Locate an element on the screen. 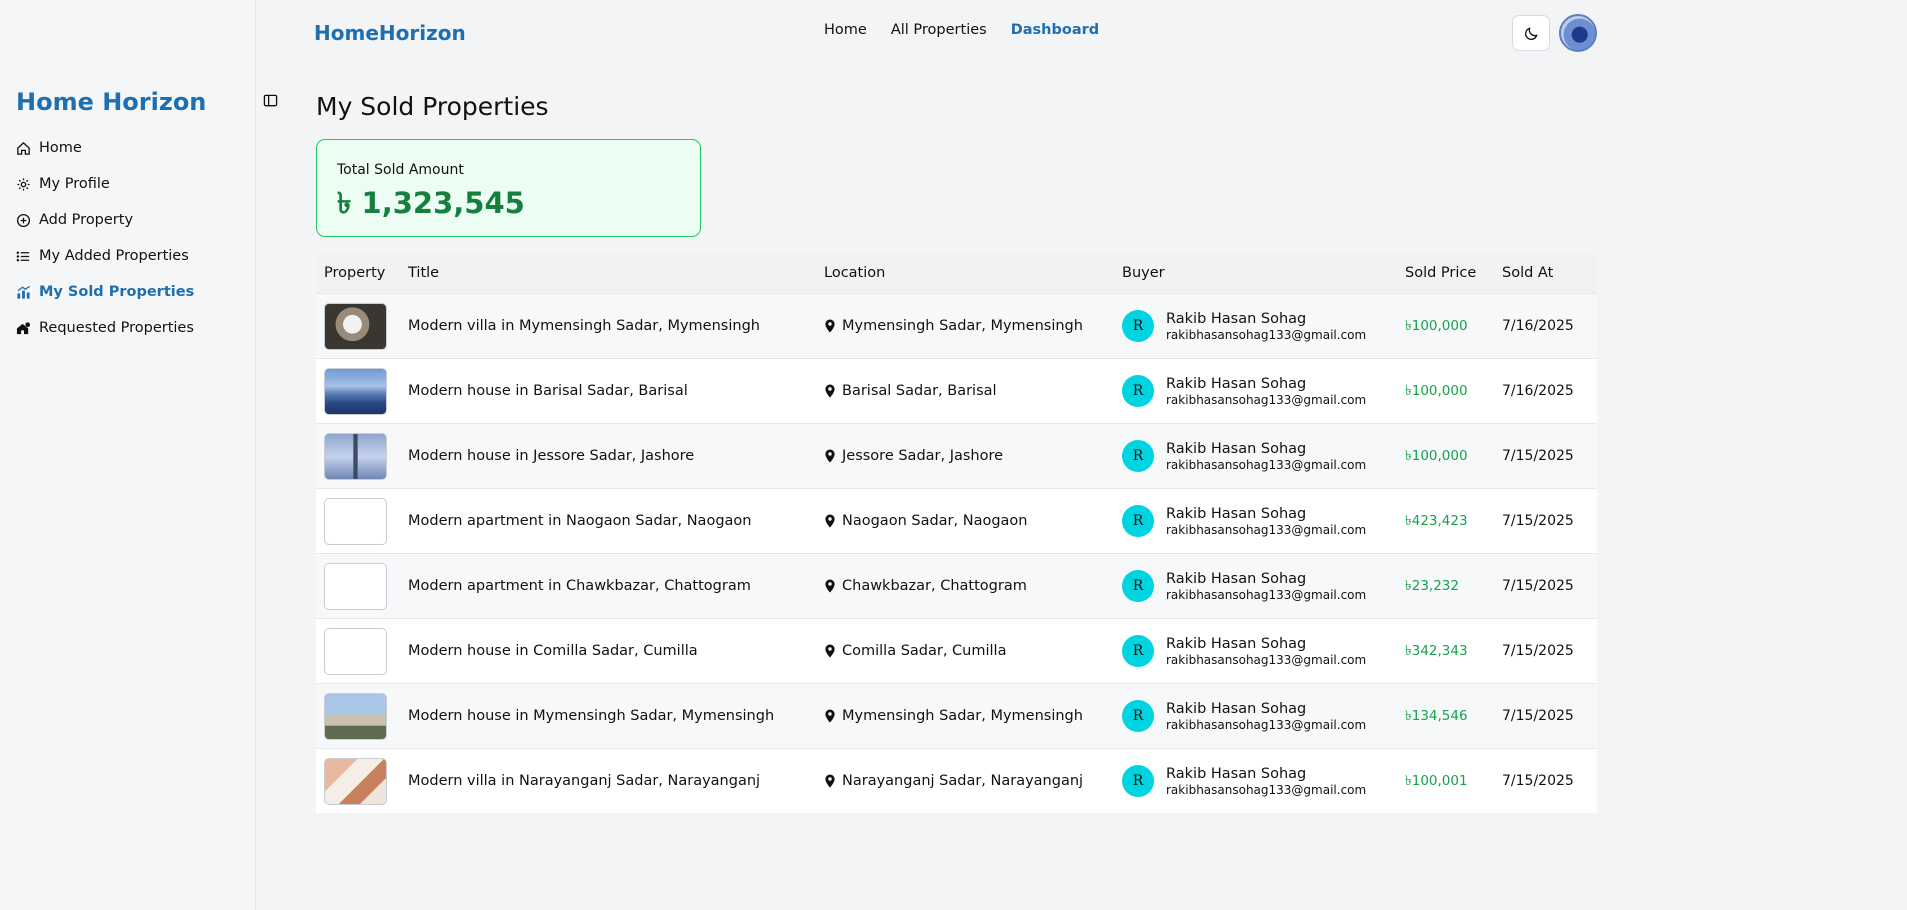 This screenshot has width=1907, height=910. total-sold-value: ৳ 1,323,545 is located at coordinates (431, 203).